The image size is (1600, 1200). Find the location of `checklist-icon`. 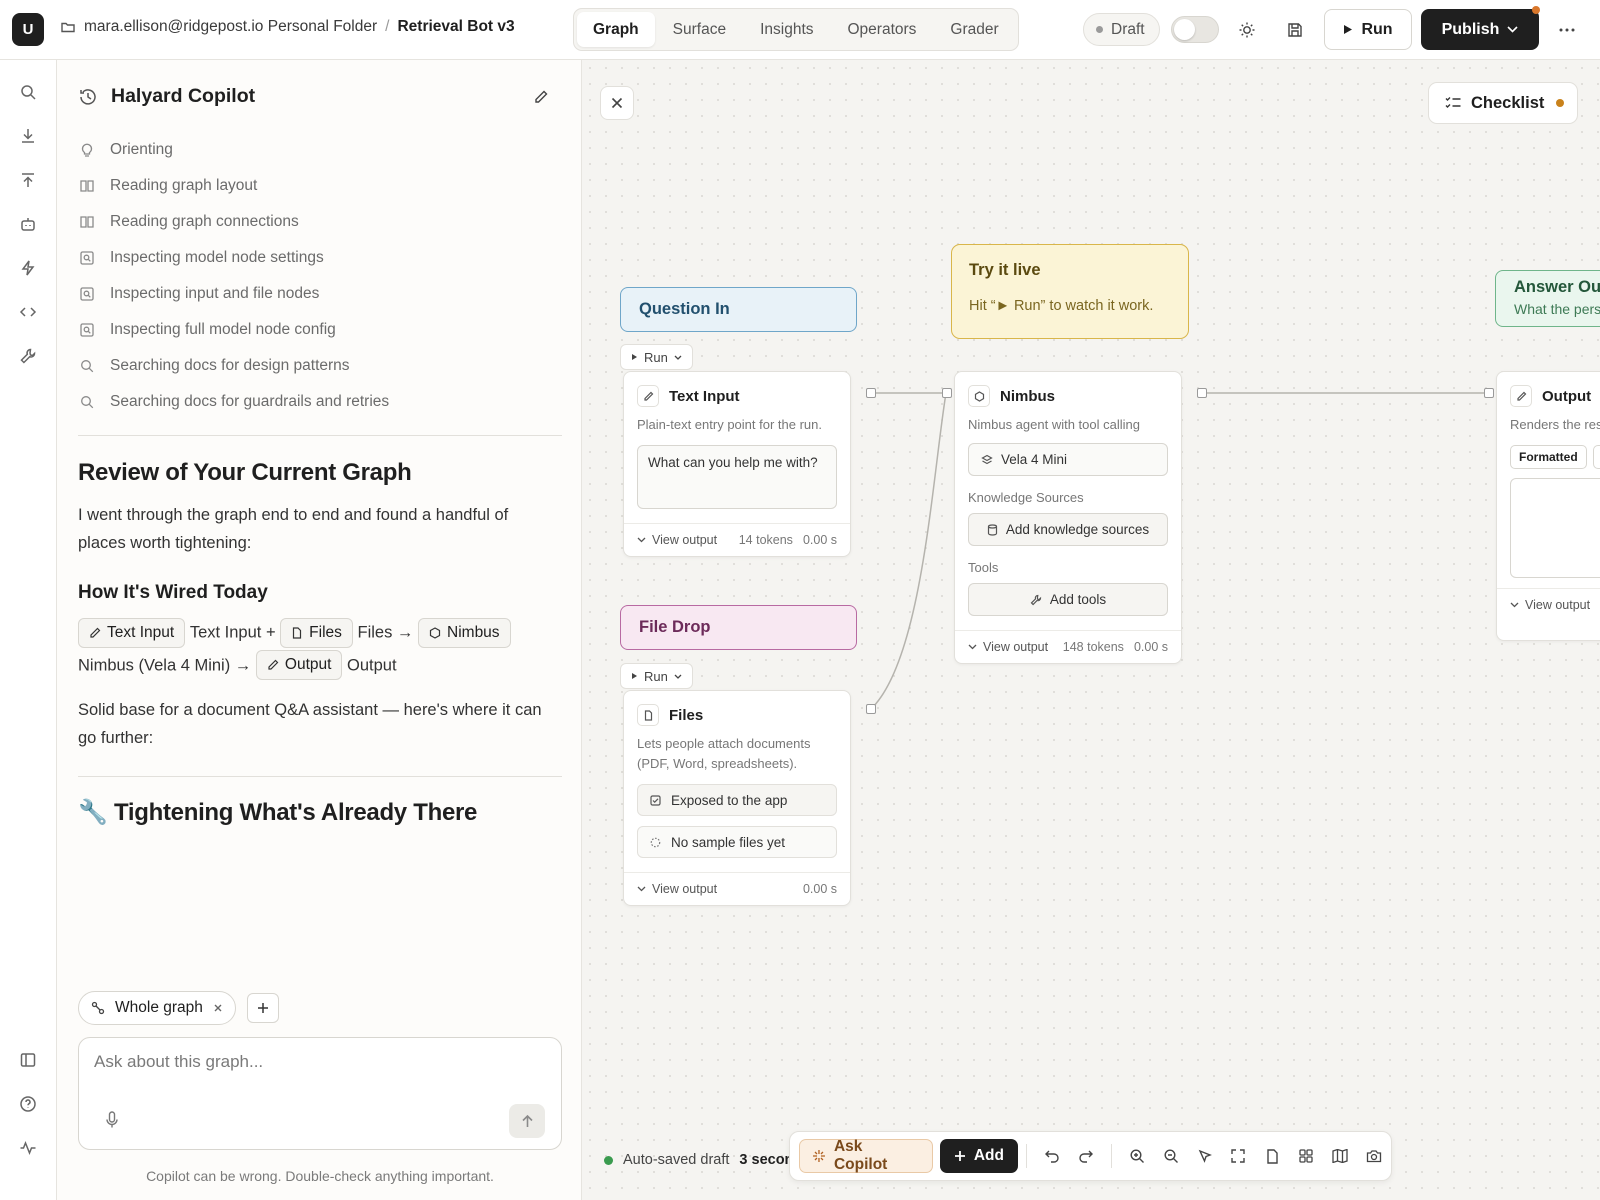

checklist-icon is located at coordinates (1453, 103).